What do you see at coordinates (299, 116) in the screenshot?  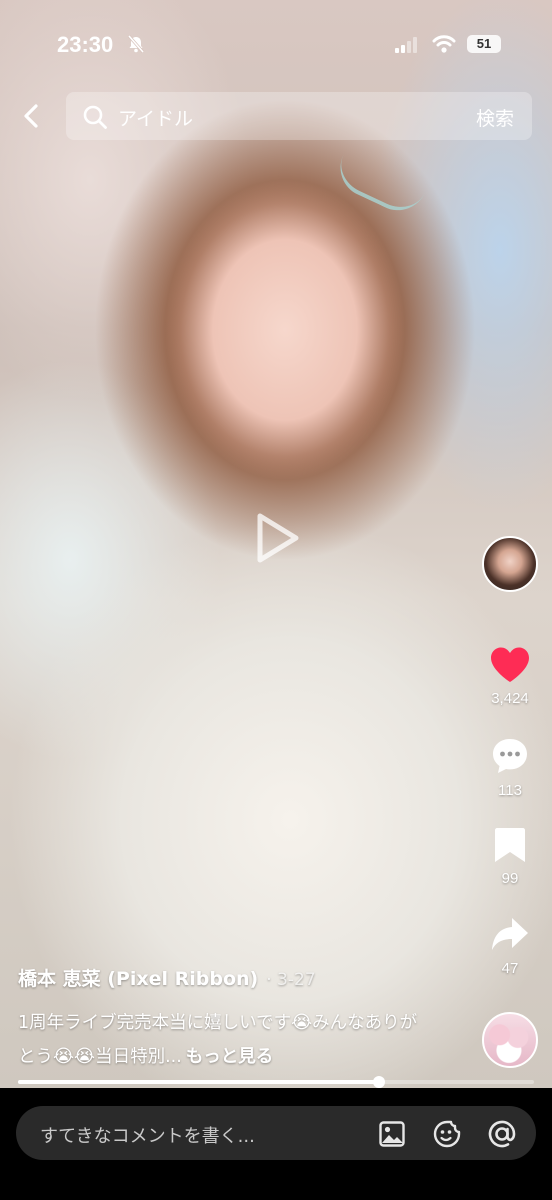 I see `search-bar: アイドル 検索` at bounding box center [299, 116].